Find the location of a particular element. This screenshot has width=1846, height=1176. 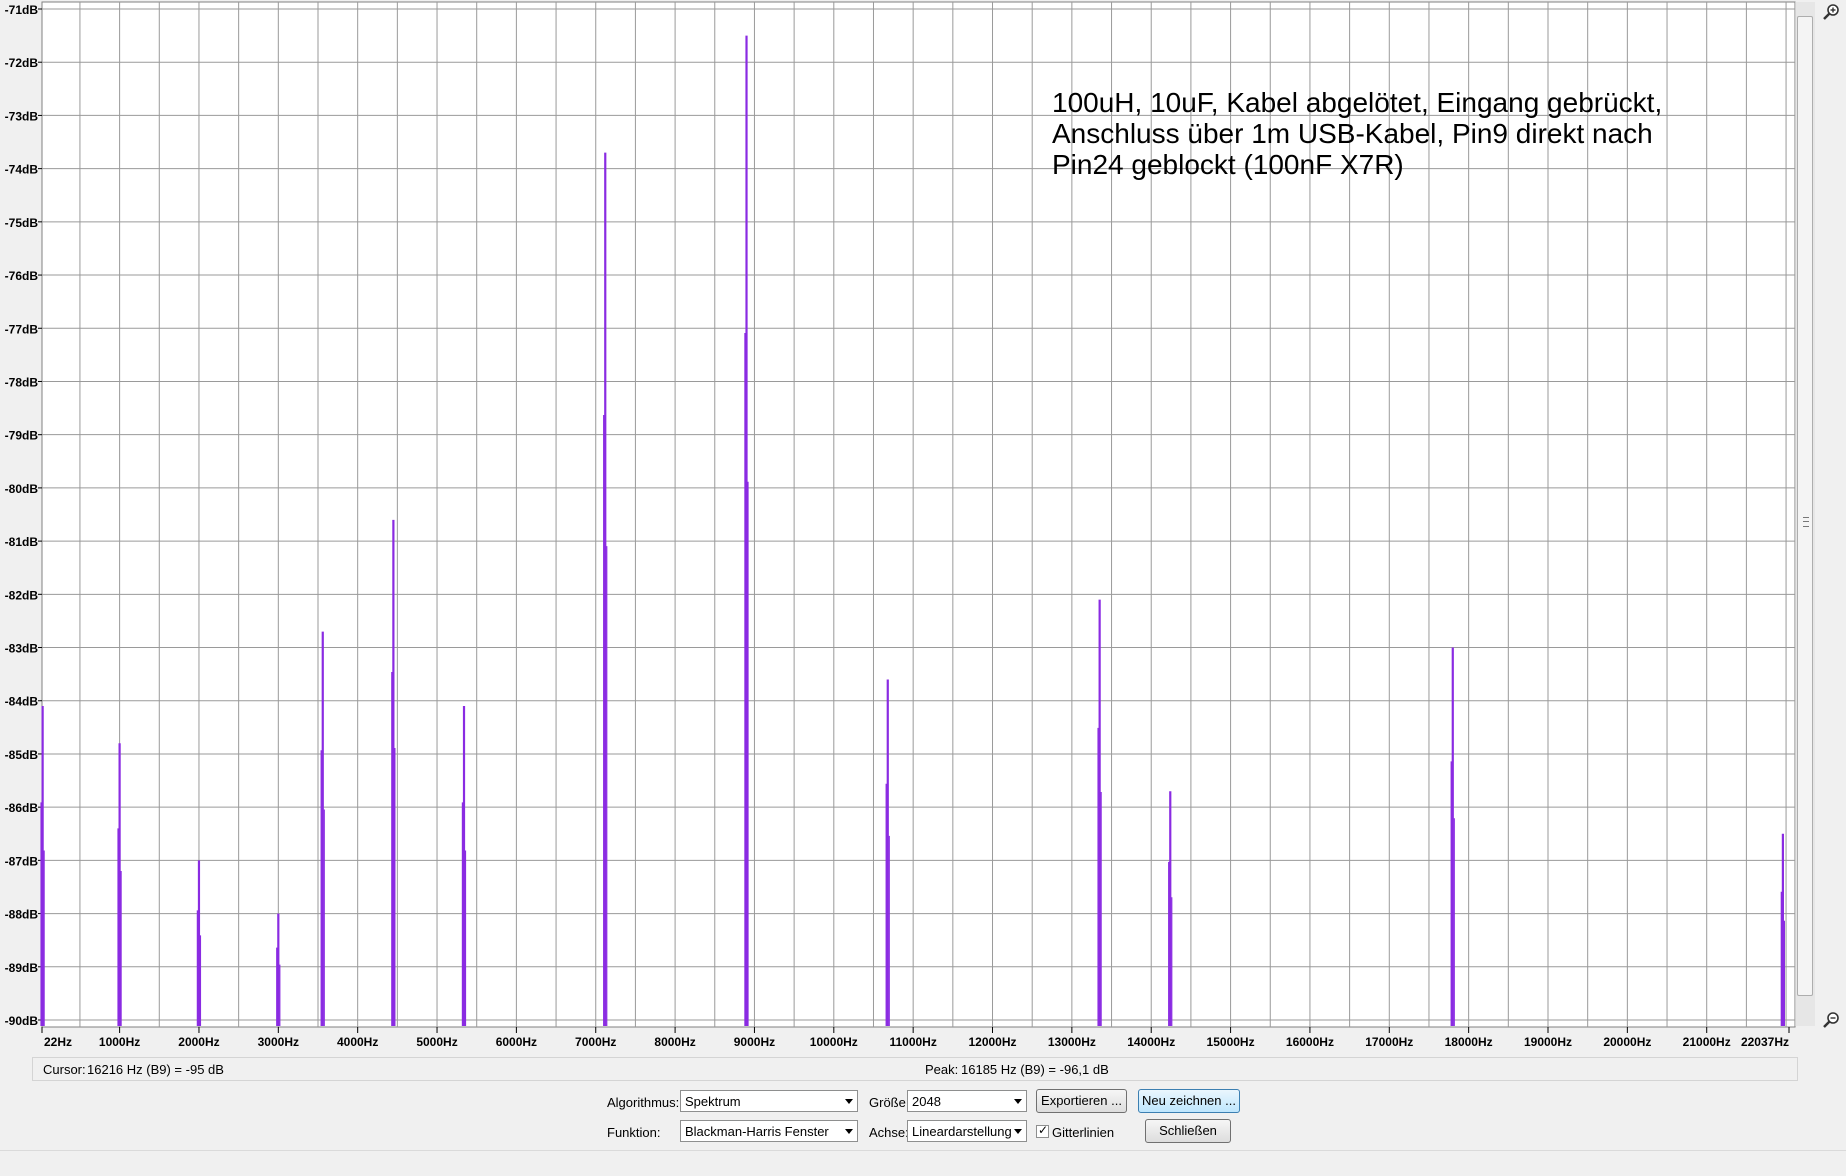

x-tick-label: 9000Hz is located at coordinates (754, 1042).